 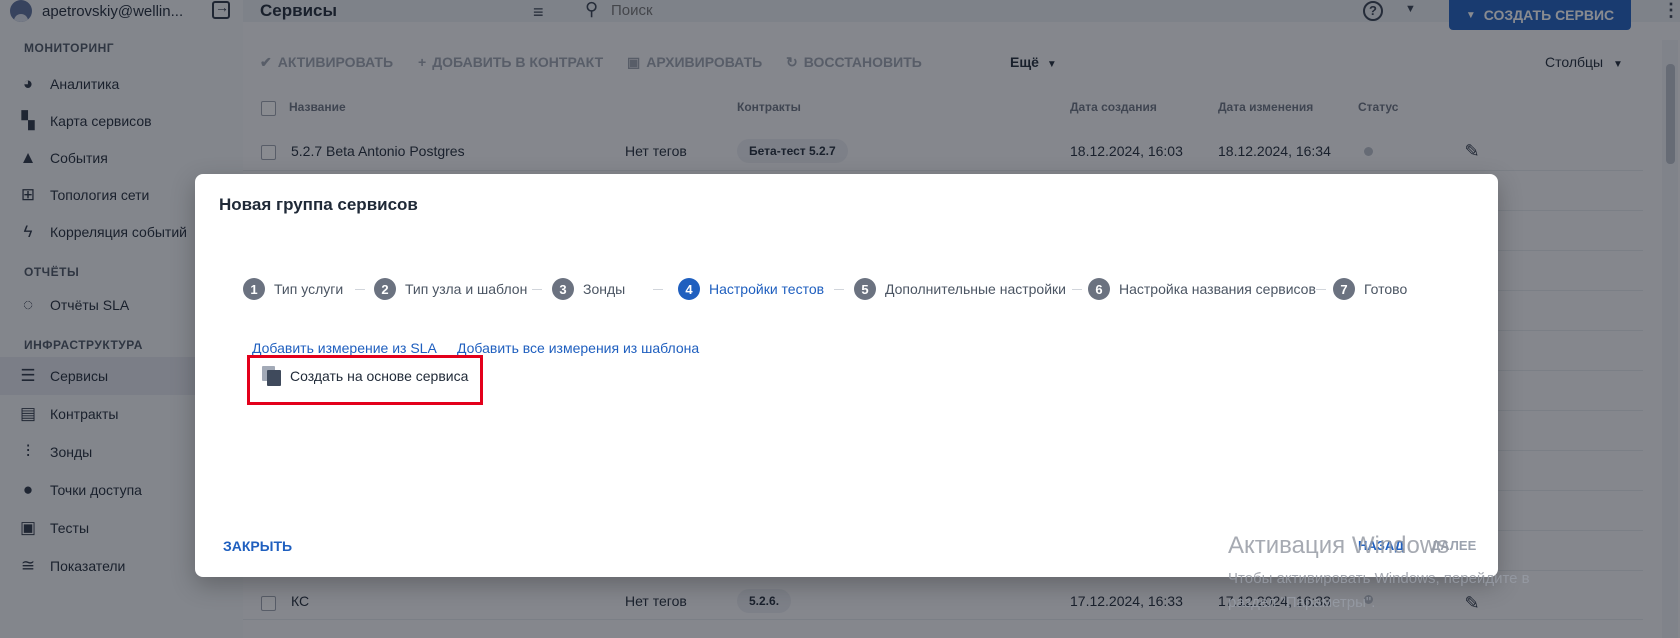 I want to click on dialog-title: Новая группа сервисов, so click(x=318, y=204).